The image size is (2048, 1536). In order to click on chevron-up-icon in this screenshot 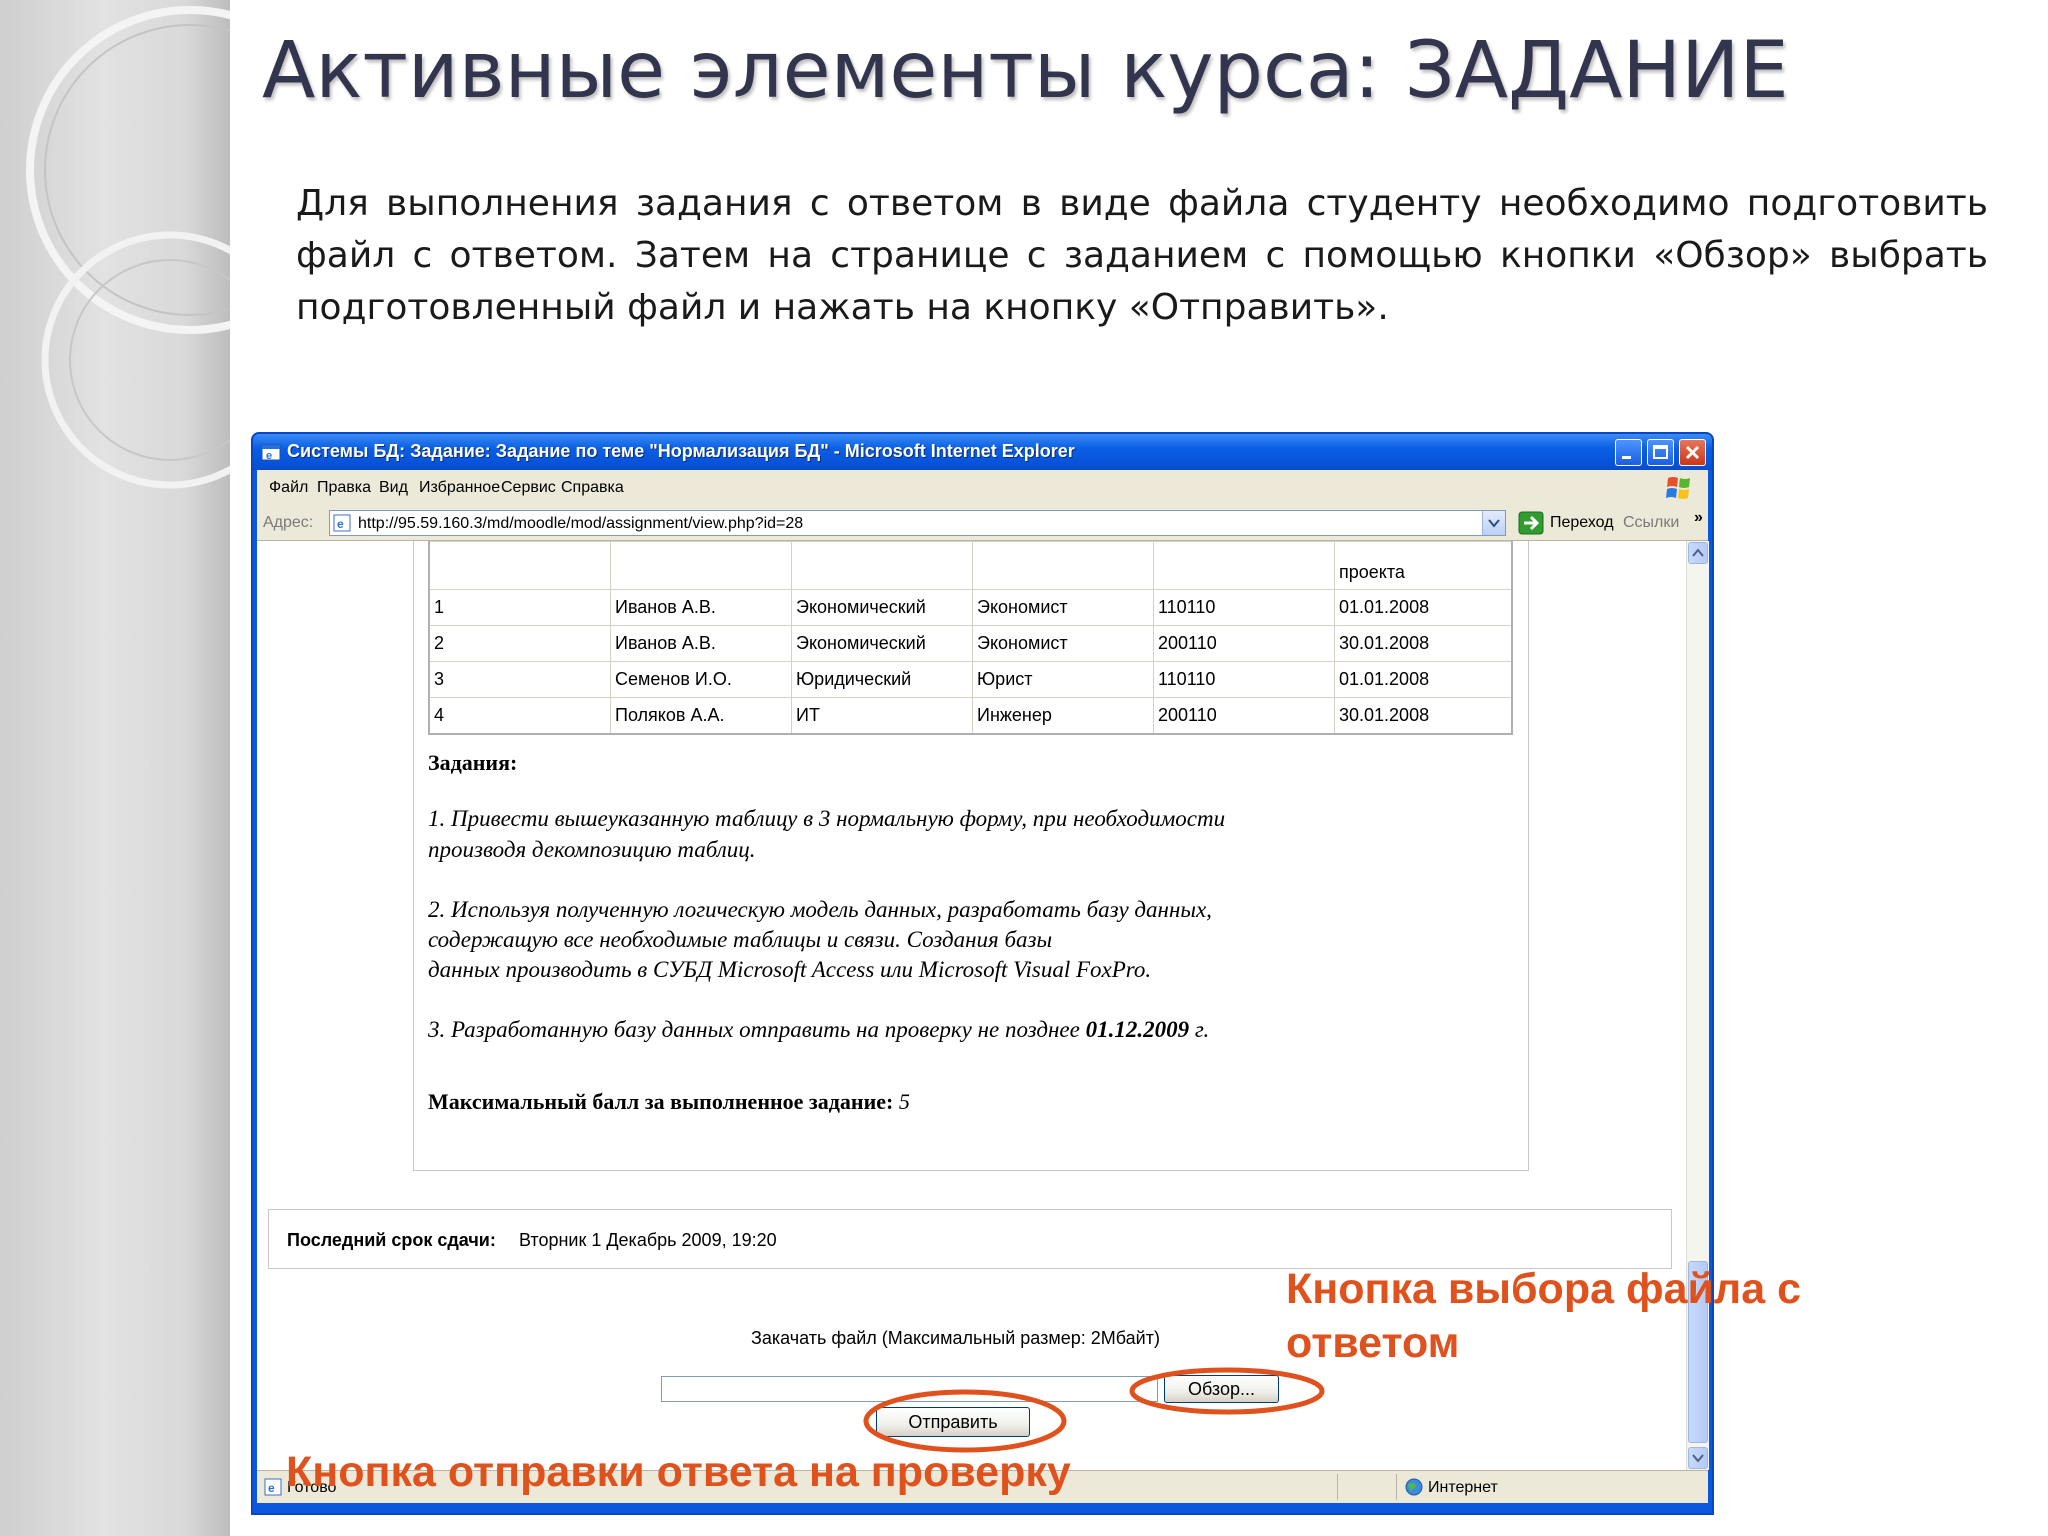, I will do `click(1698, 552)`.